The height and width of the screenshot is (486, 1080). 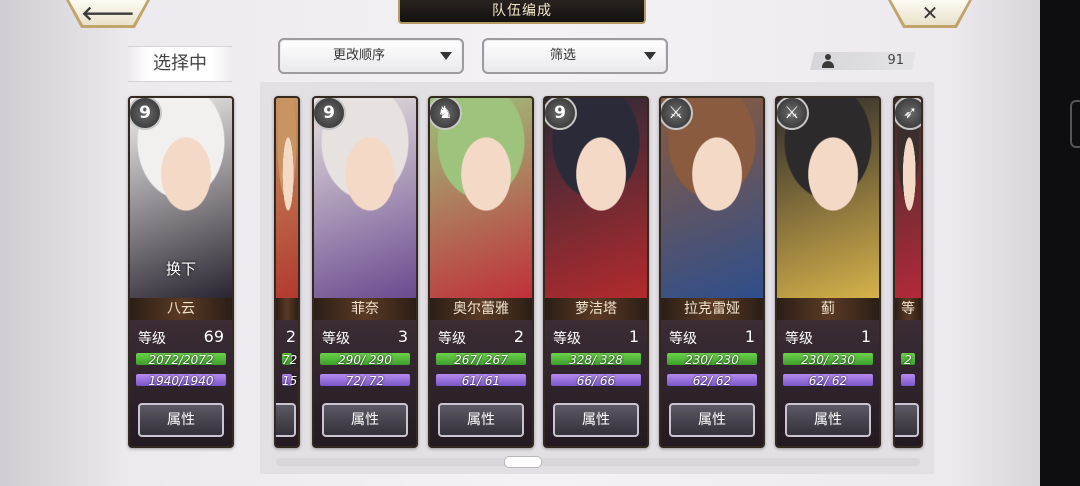 What do you see at coordinates (402, 336) in the screenshot?
I see `level-value: 3` at bounding box center [402, 336].